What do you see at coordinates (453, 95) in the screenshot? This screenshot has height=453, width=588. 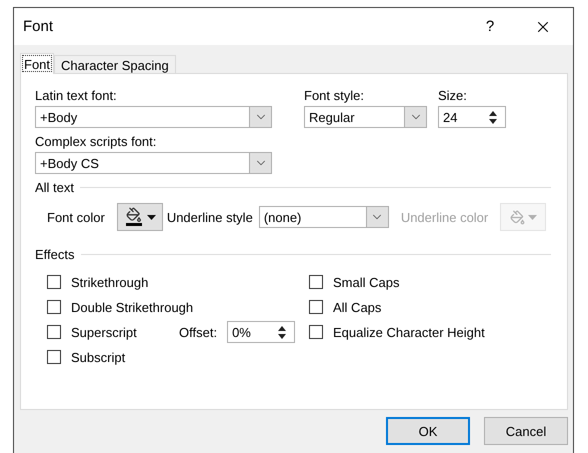 I see `field-label: Size:` at bounding box center [453, 95].